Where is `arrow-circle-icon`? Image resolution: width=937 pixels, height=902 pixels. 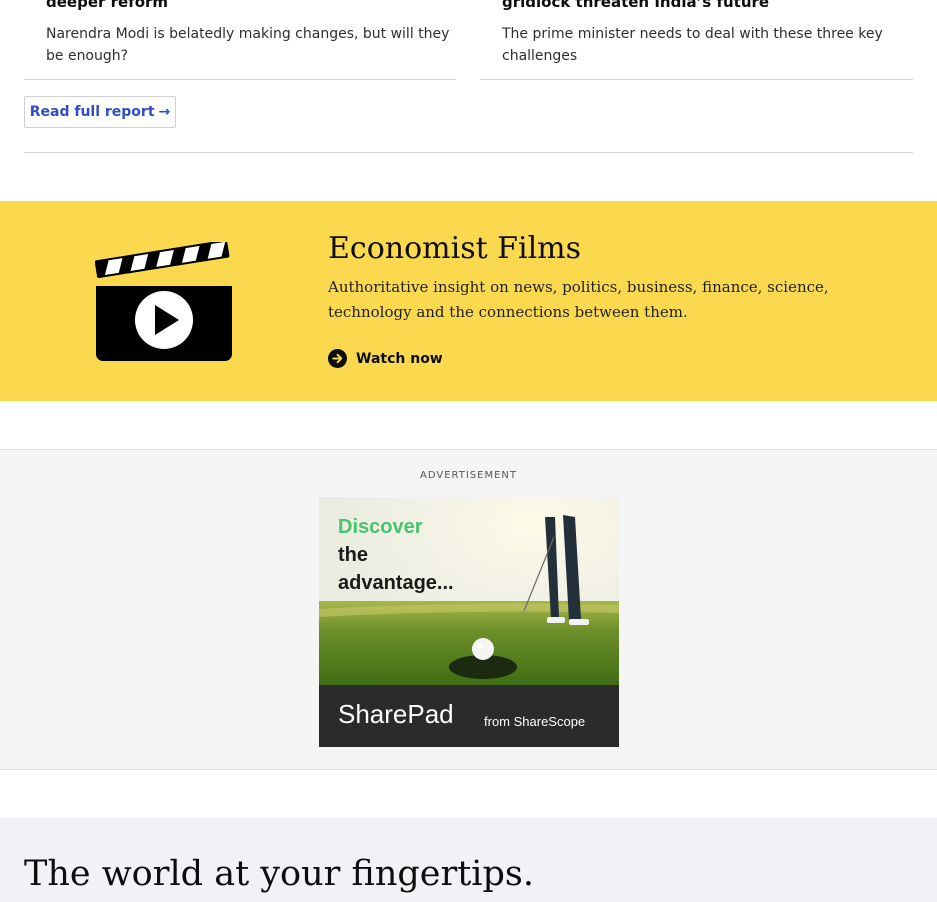
arrow-circle-icon is located at coordinates (337, 358).